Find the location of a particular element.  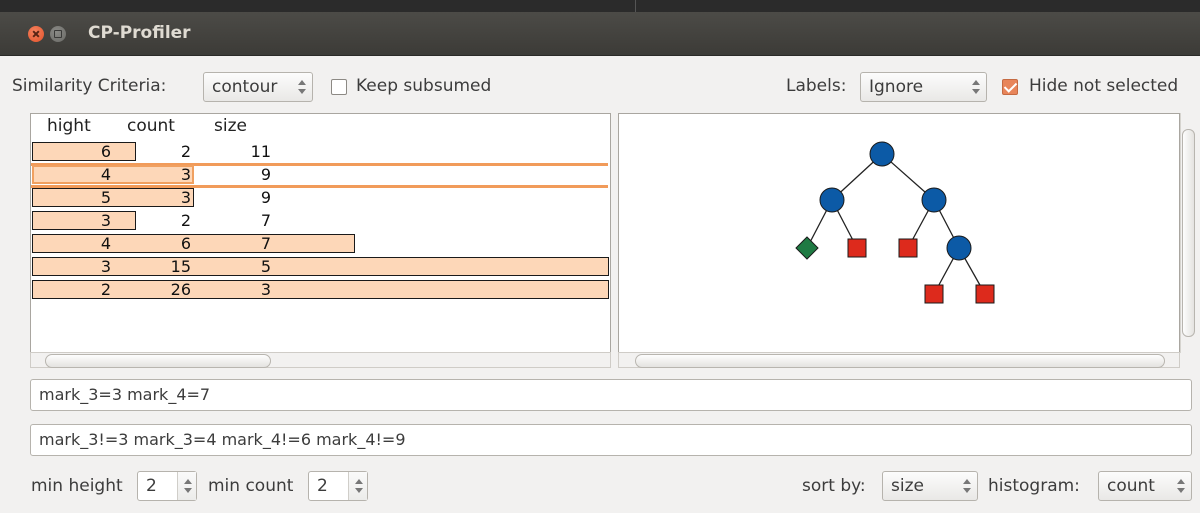

column-header-size: size is located at coordinates (230, 126).